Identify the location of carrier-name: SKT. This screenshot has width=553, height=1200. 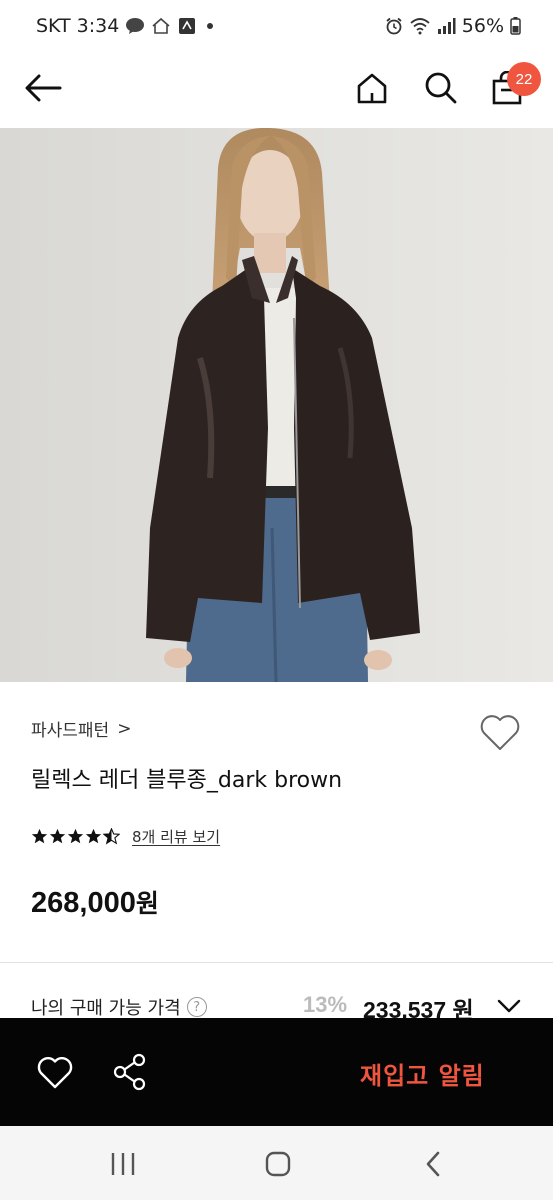
(53, 26).